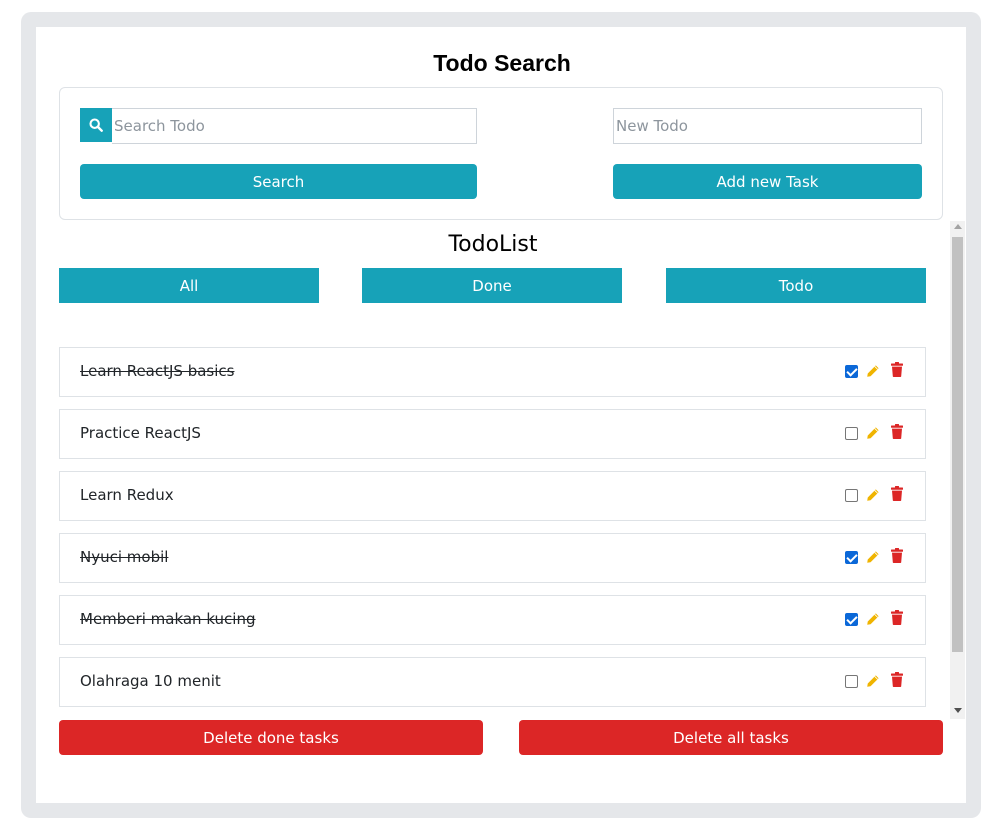  Describe the element at coordinates (127, 495) in the screenshot. I see `todo-text: Learn Redux` at that location.